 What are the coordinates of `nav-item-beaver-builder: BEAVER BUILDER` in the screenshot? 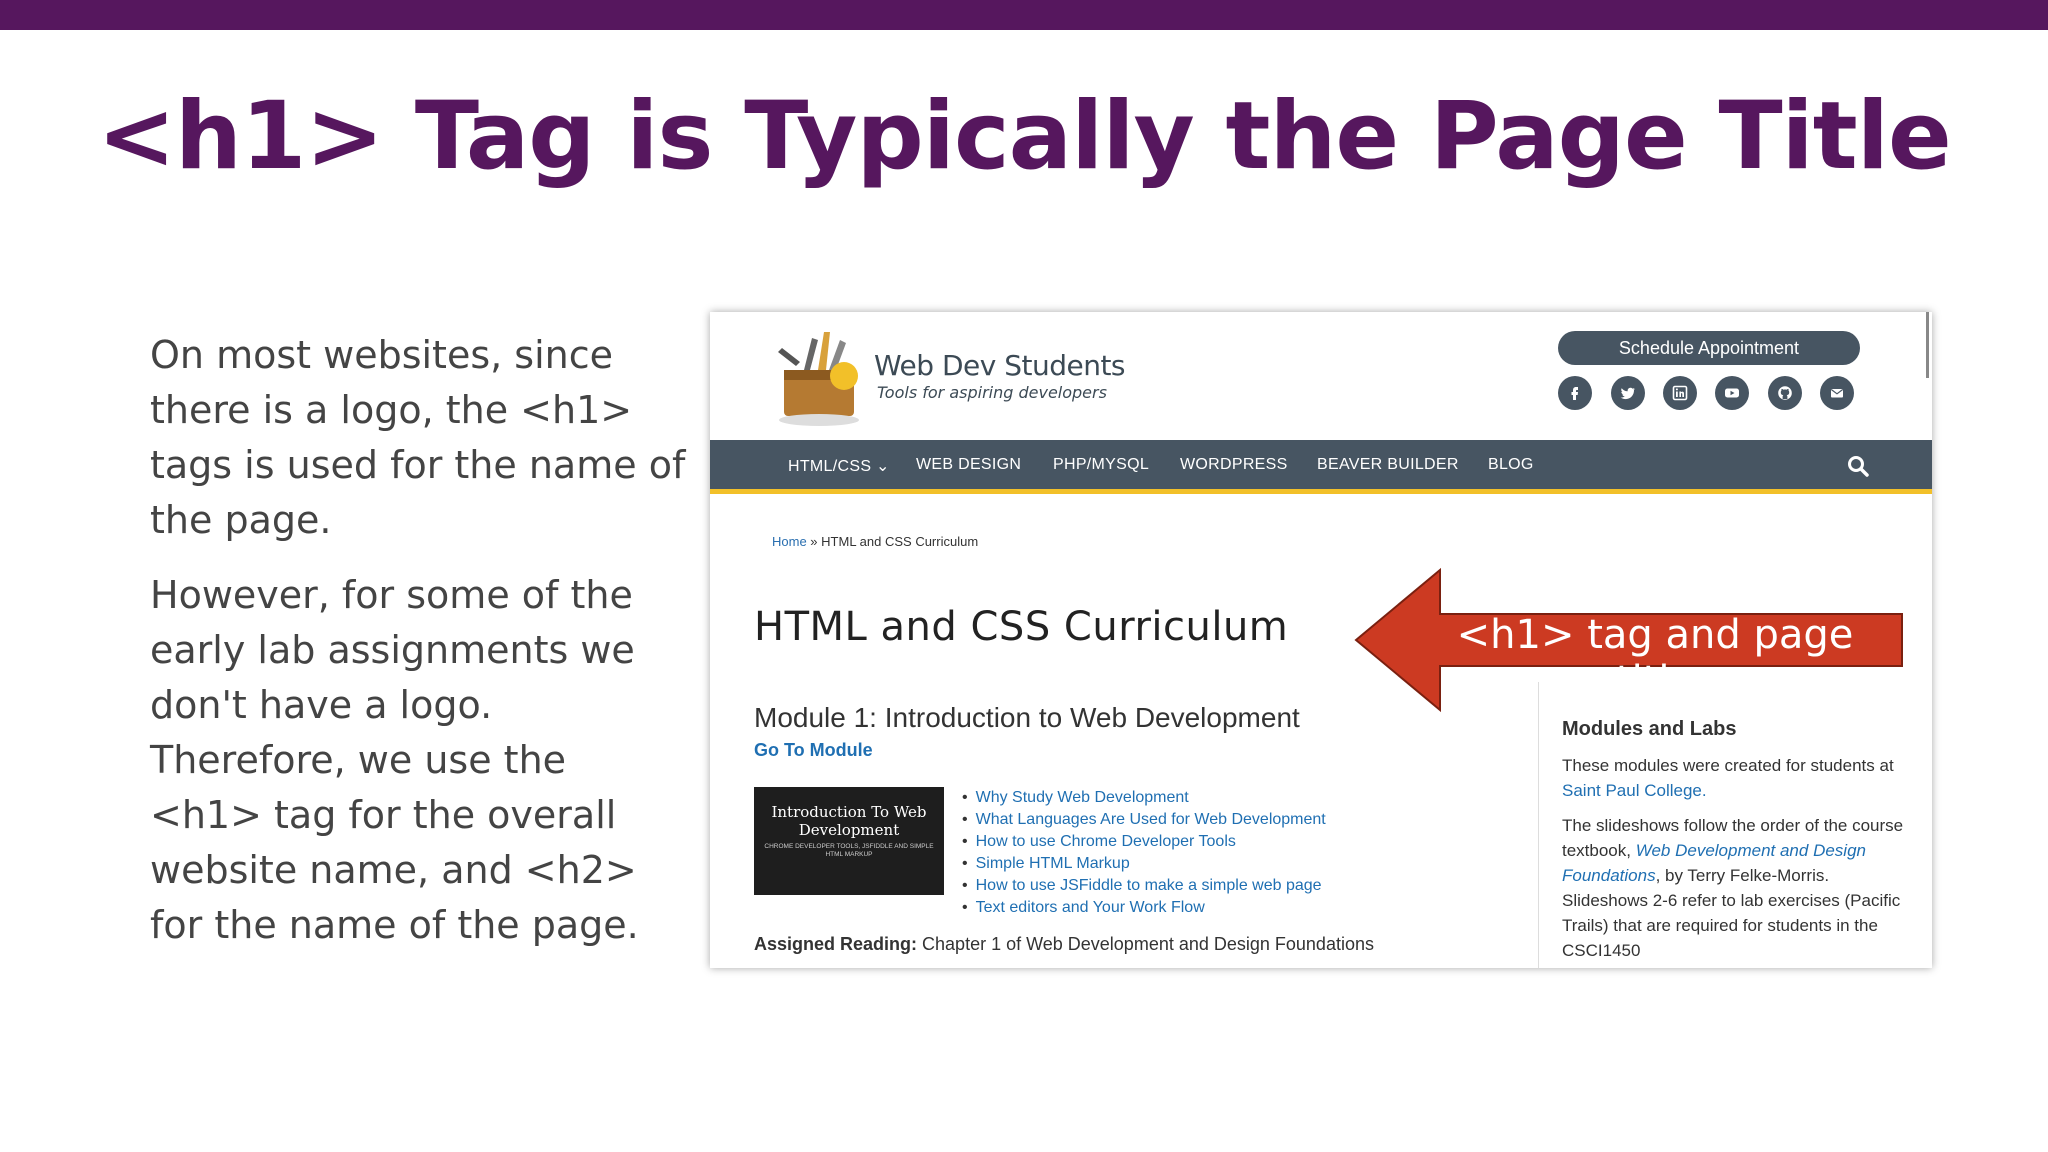 It's located at (1388, 465).